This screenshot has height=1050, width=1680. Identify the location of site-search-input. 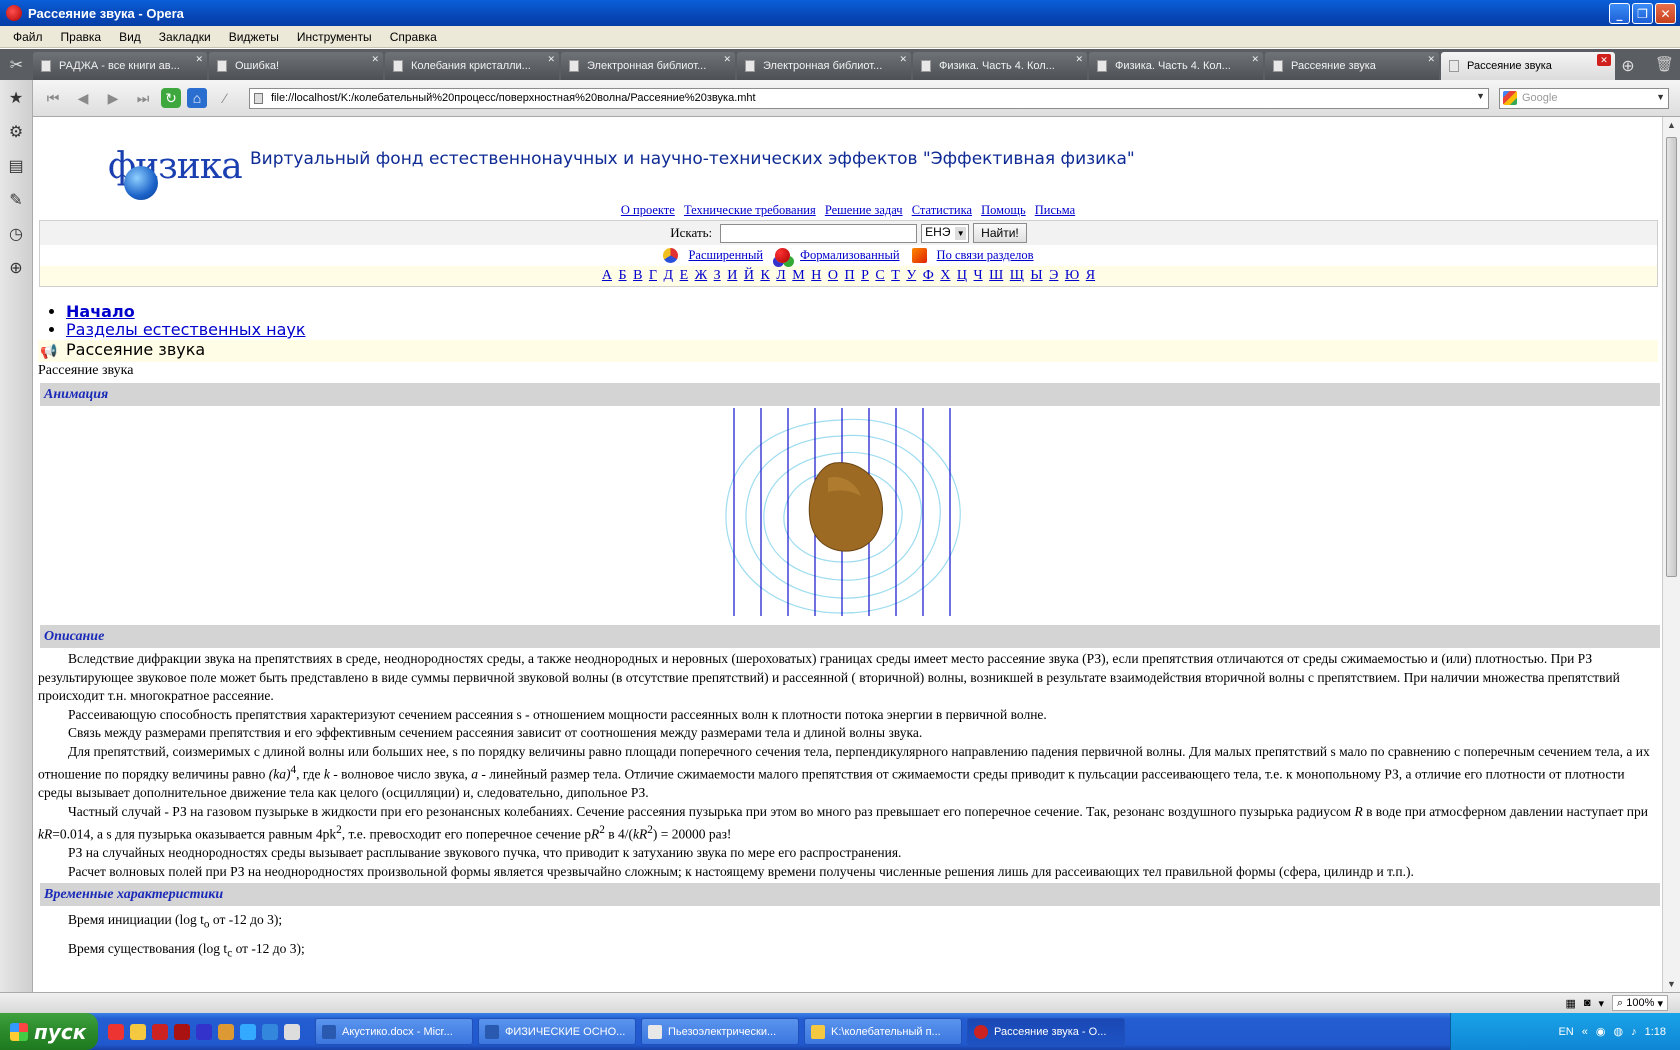
(819, 233).